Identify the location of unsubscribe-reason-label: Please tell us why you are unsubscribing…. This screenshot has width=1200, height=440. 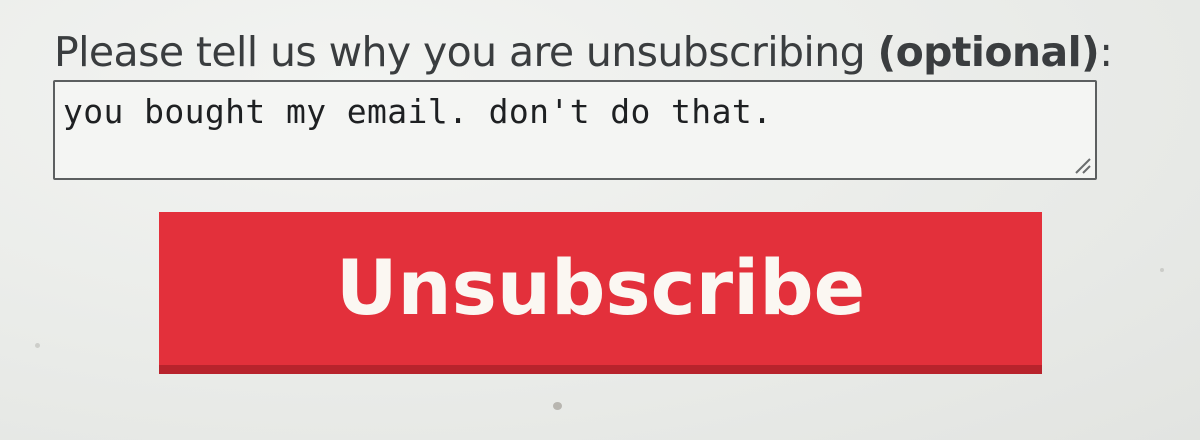
(583, 52).